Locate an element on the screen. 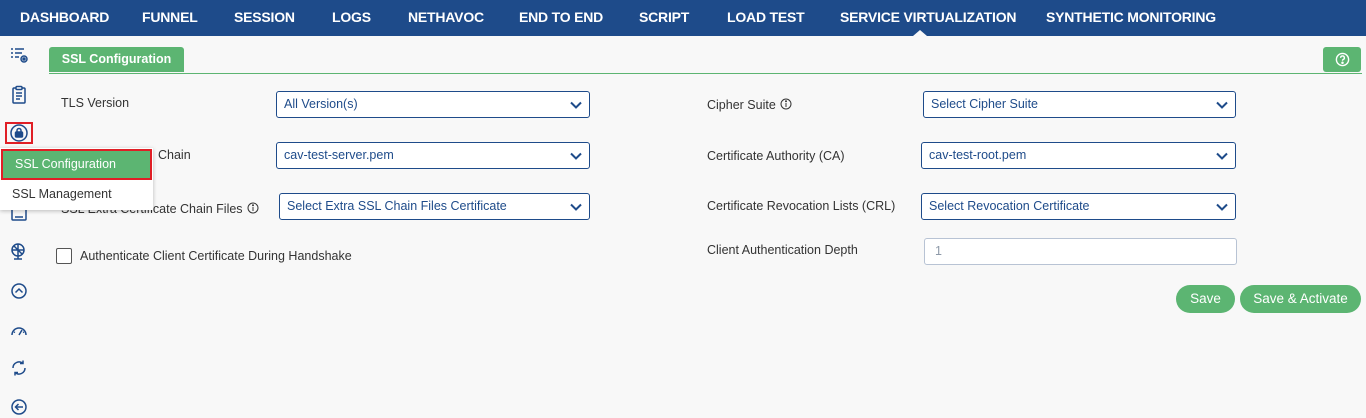 The height and width of the screenshot is (418, 1366). nav-funnel: FUNNEL is located at coordinates (170, 18).